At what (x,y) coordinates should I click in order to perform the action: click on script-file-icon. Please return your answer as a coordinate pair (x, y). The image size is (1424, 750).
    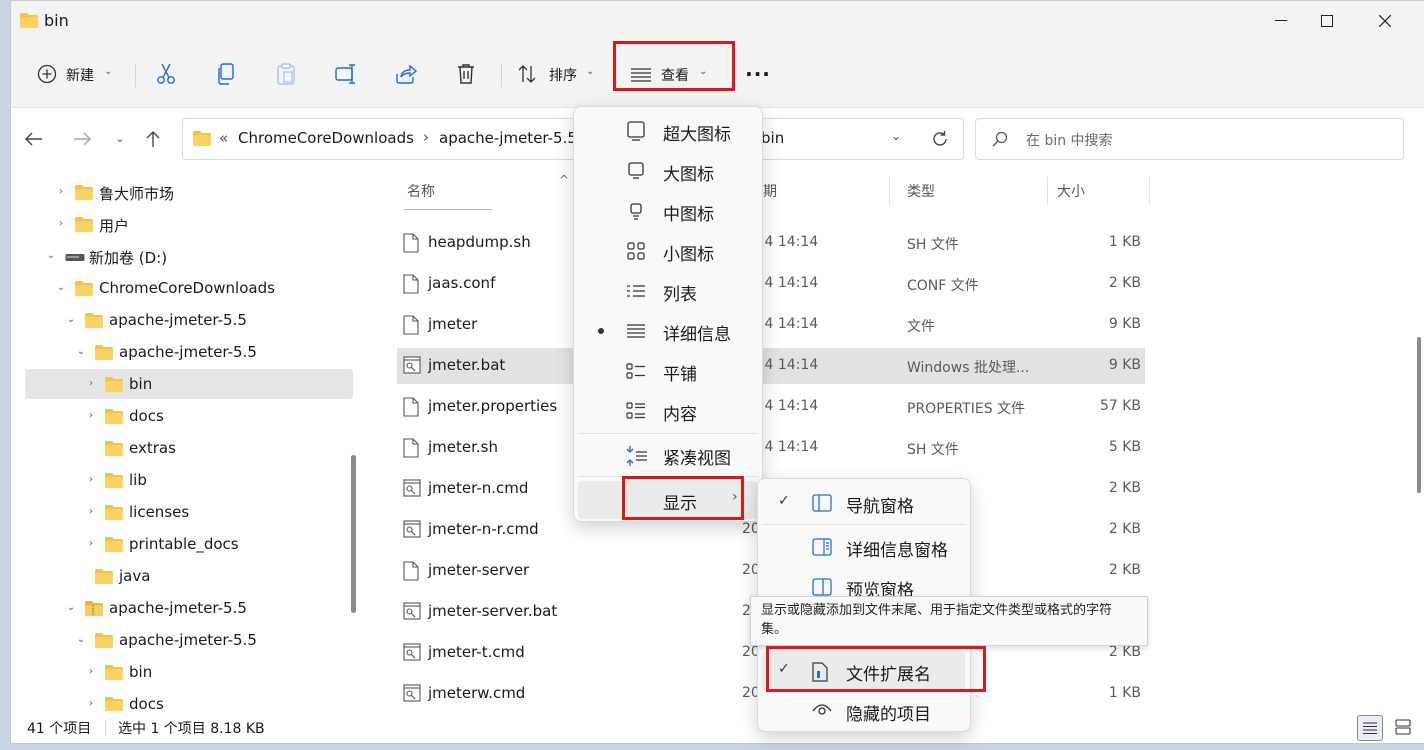
    Looking at the image, I should click on (412, 611).